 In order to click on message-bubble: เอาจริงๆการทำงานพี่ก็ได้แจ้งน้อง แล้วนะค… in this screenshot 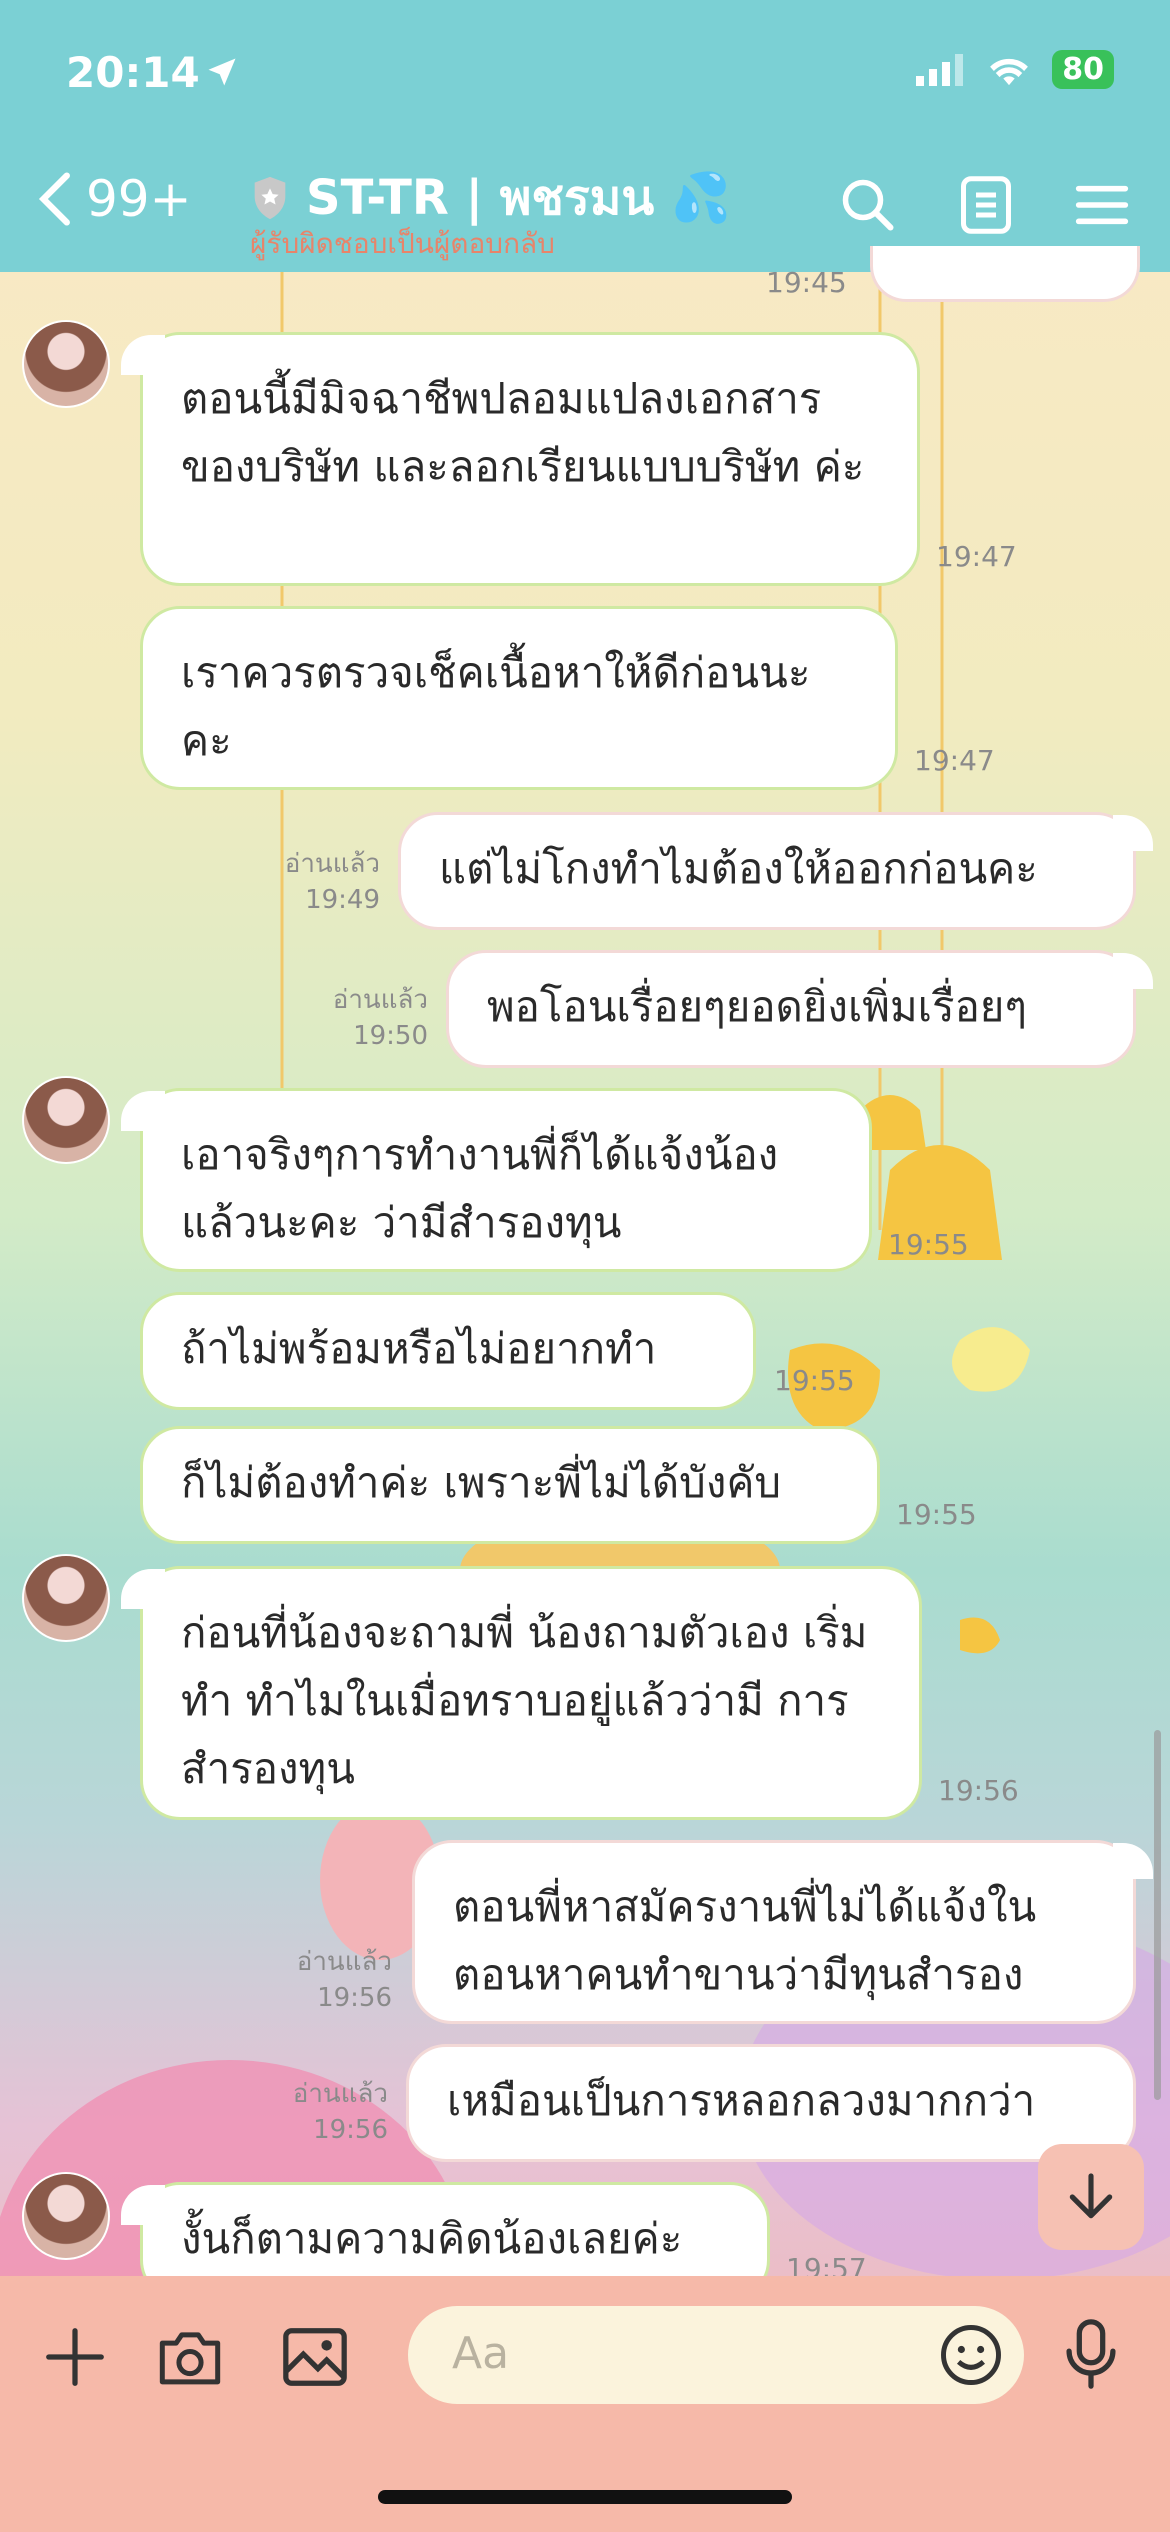, I will do `click(496, 1180)`.